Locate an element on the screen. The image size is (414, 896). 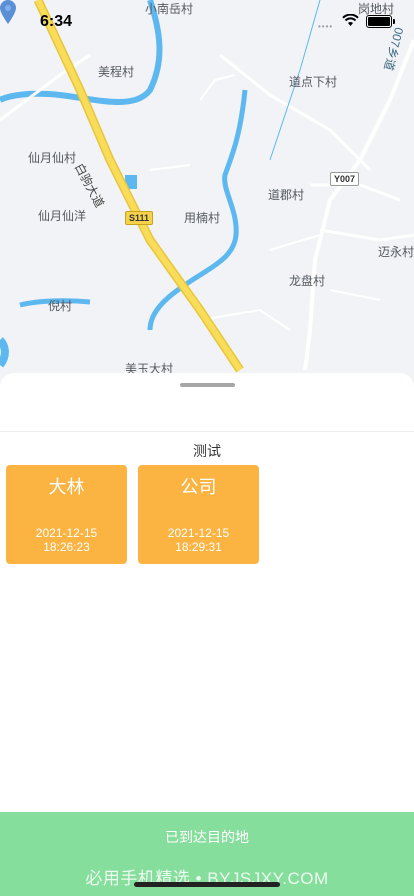
map-label-meicheng: 美程村 is located at coordinates (116, 72).